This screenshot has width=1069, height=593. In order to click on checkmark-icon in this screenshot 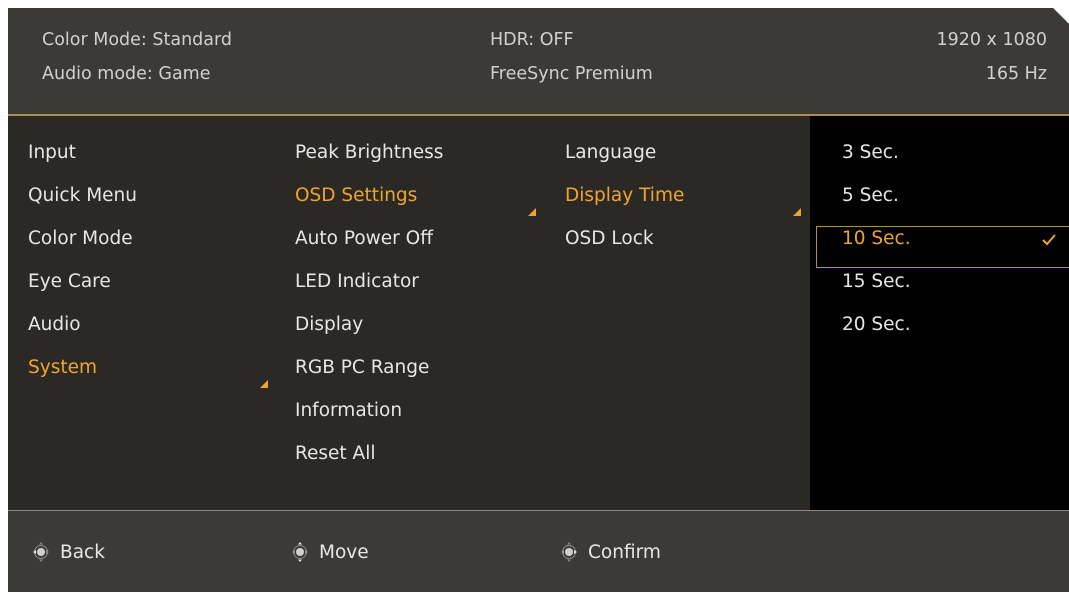, I will do `click(1049, 240)`.